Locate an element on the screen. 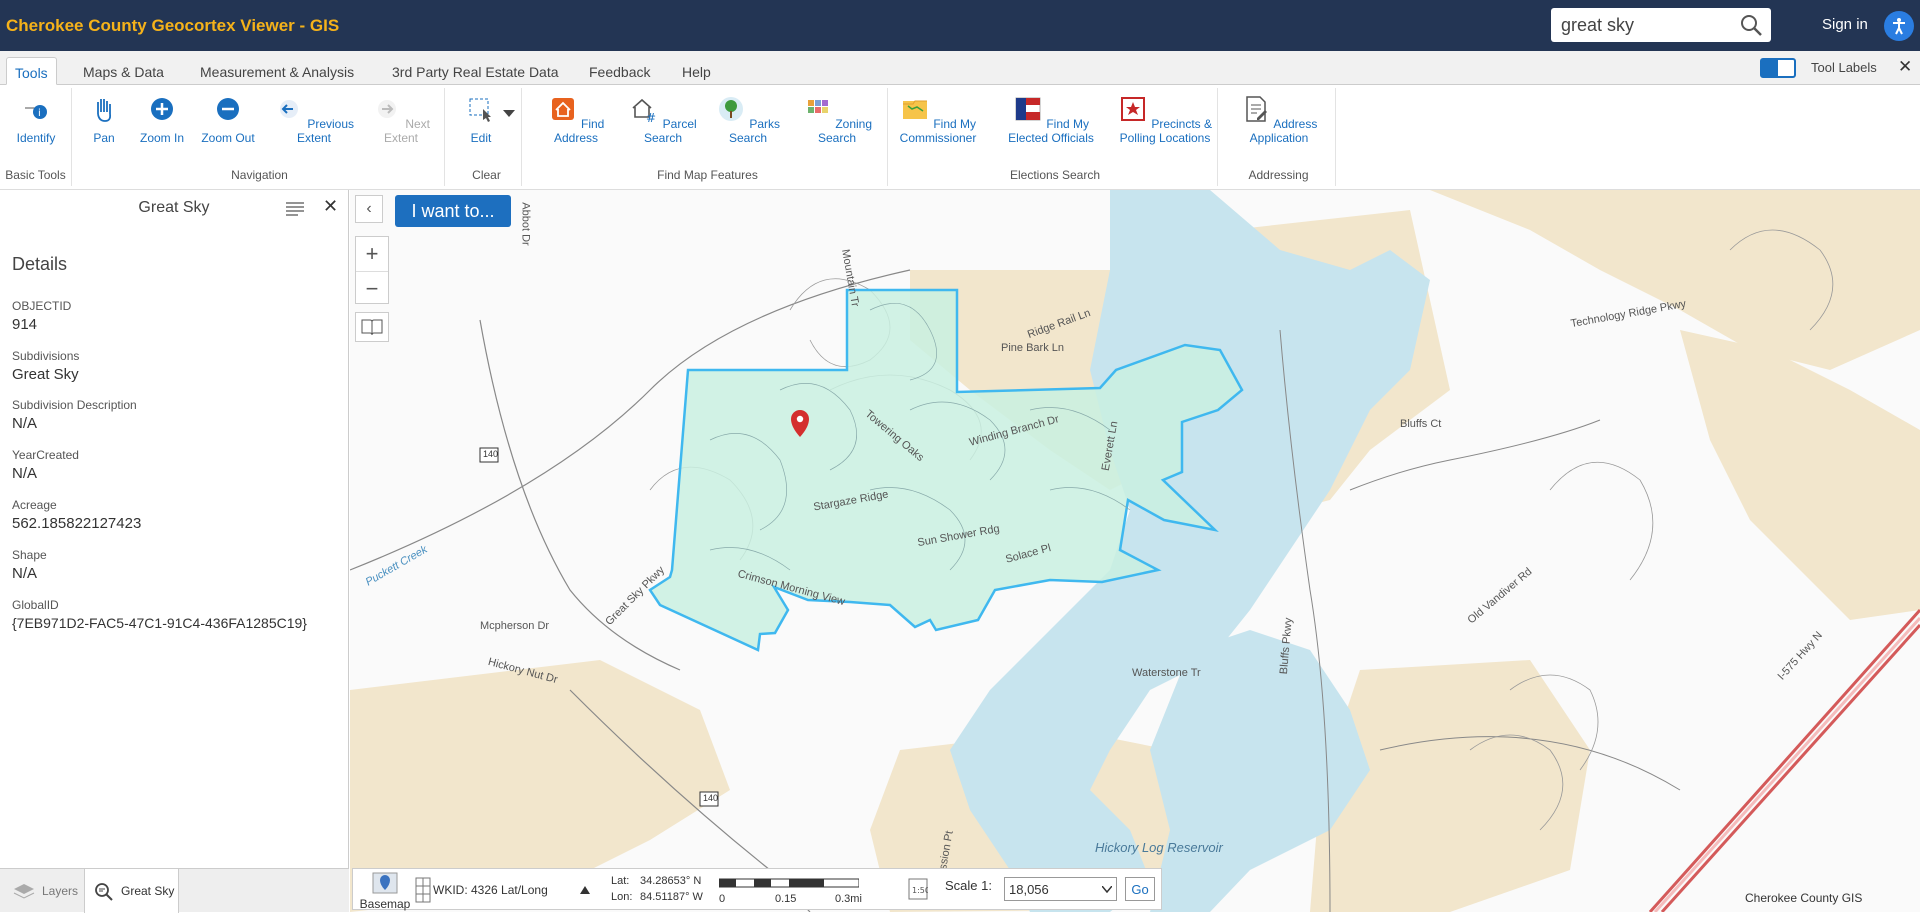 Image resolution: width=1920 pixels, height=913 pixels. lon-value: 84.51187° W is located at coordinates (671, 897).